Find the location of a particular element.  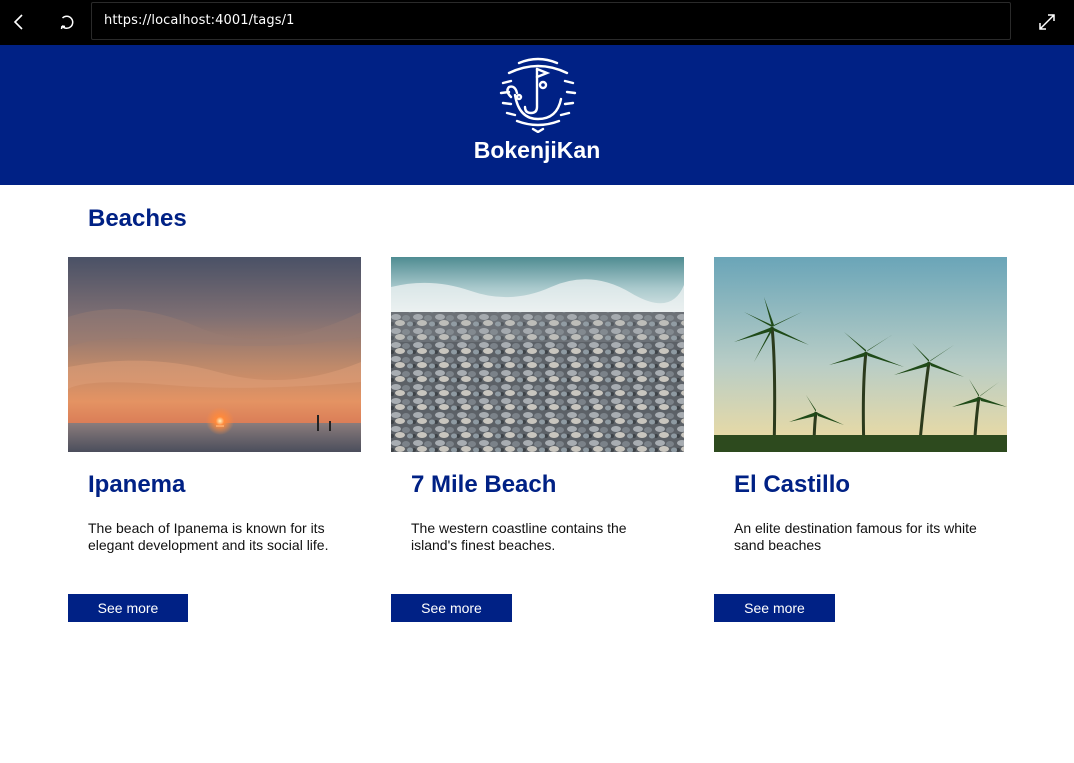

browser-toolbar: https://localhost:4001/tags/1 is located at coordinates (537, 22).